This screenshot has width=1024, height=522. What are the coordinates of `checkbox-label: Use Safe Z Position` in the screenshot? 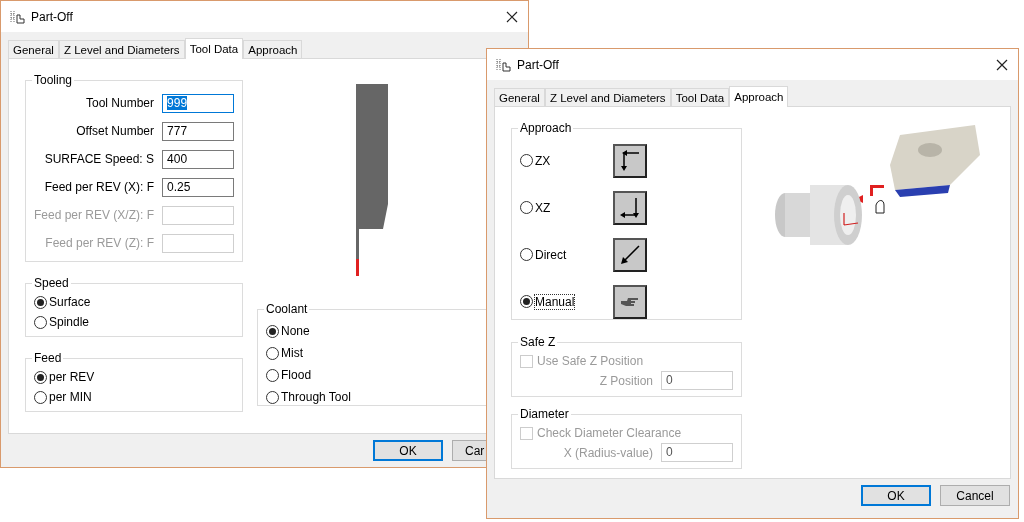 It's located at (590, 361).